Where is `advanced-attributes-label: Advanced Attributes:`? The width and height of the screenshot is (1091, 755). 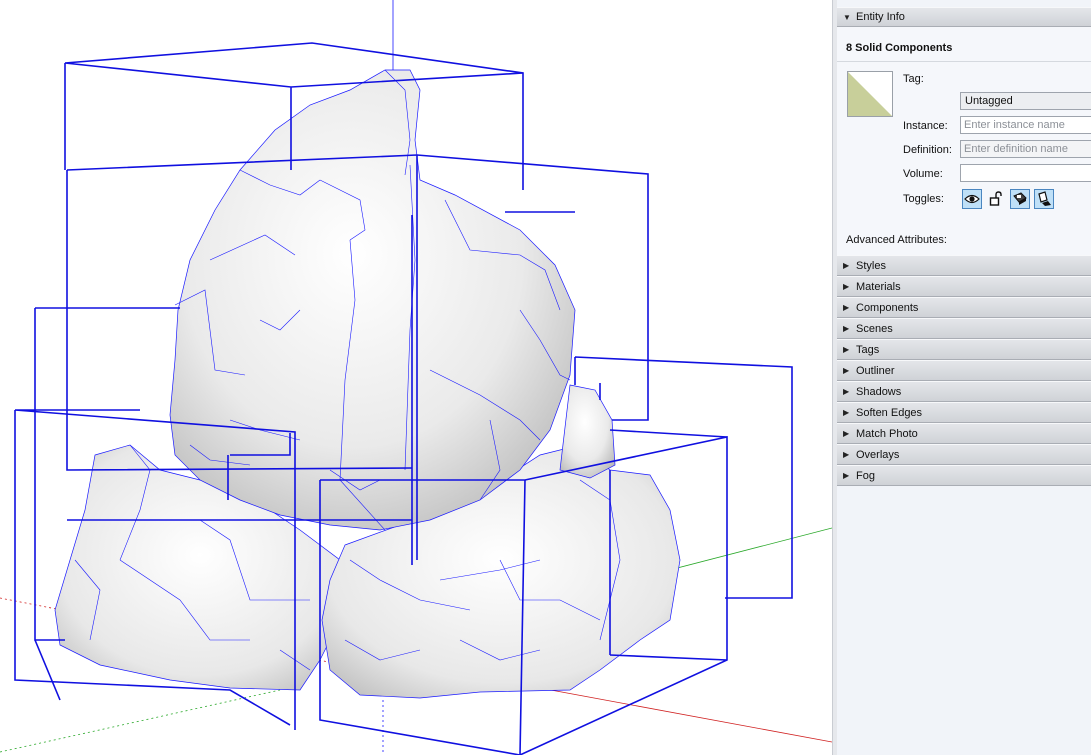
advanced-attributes-label: Advanced Attributes: is located at coordinates (896, 240).